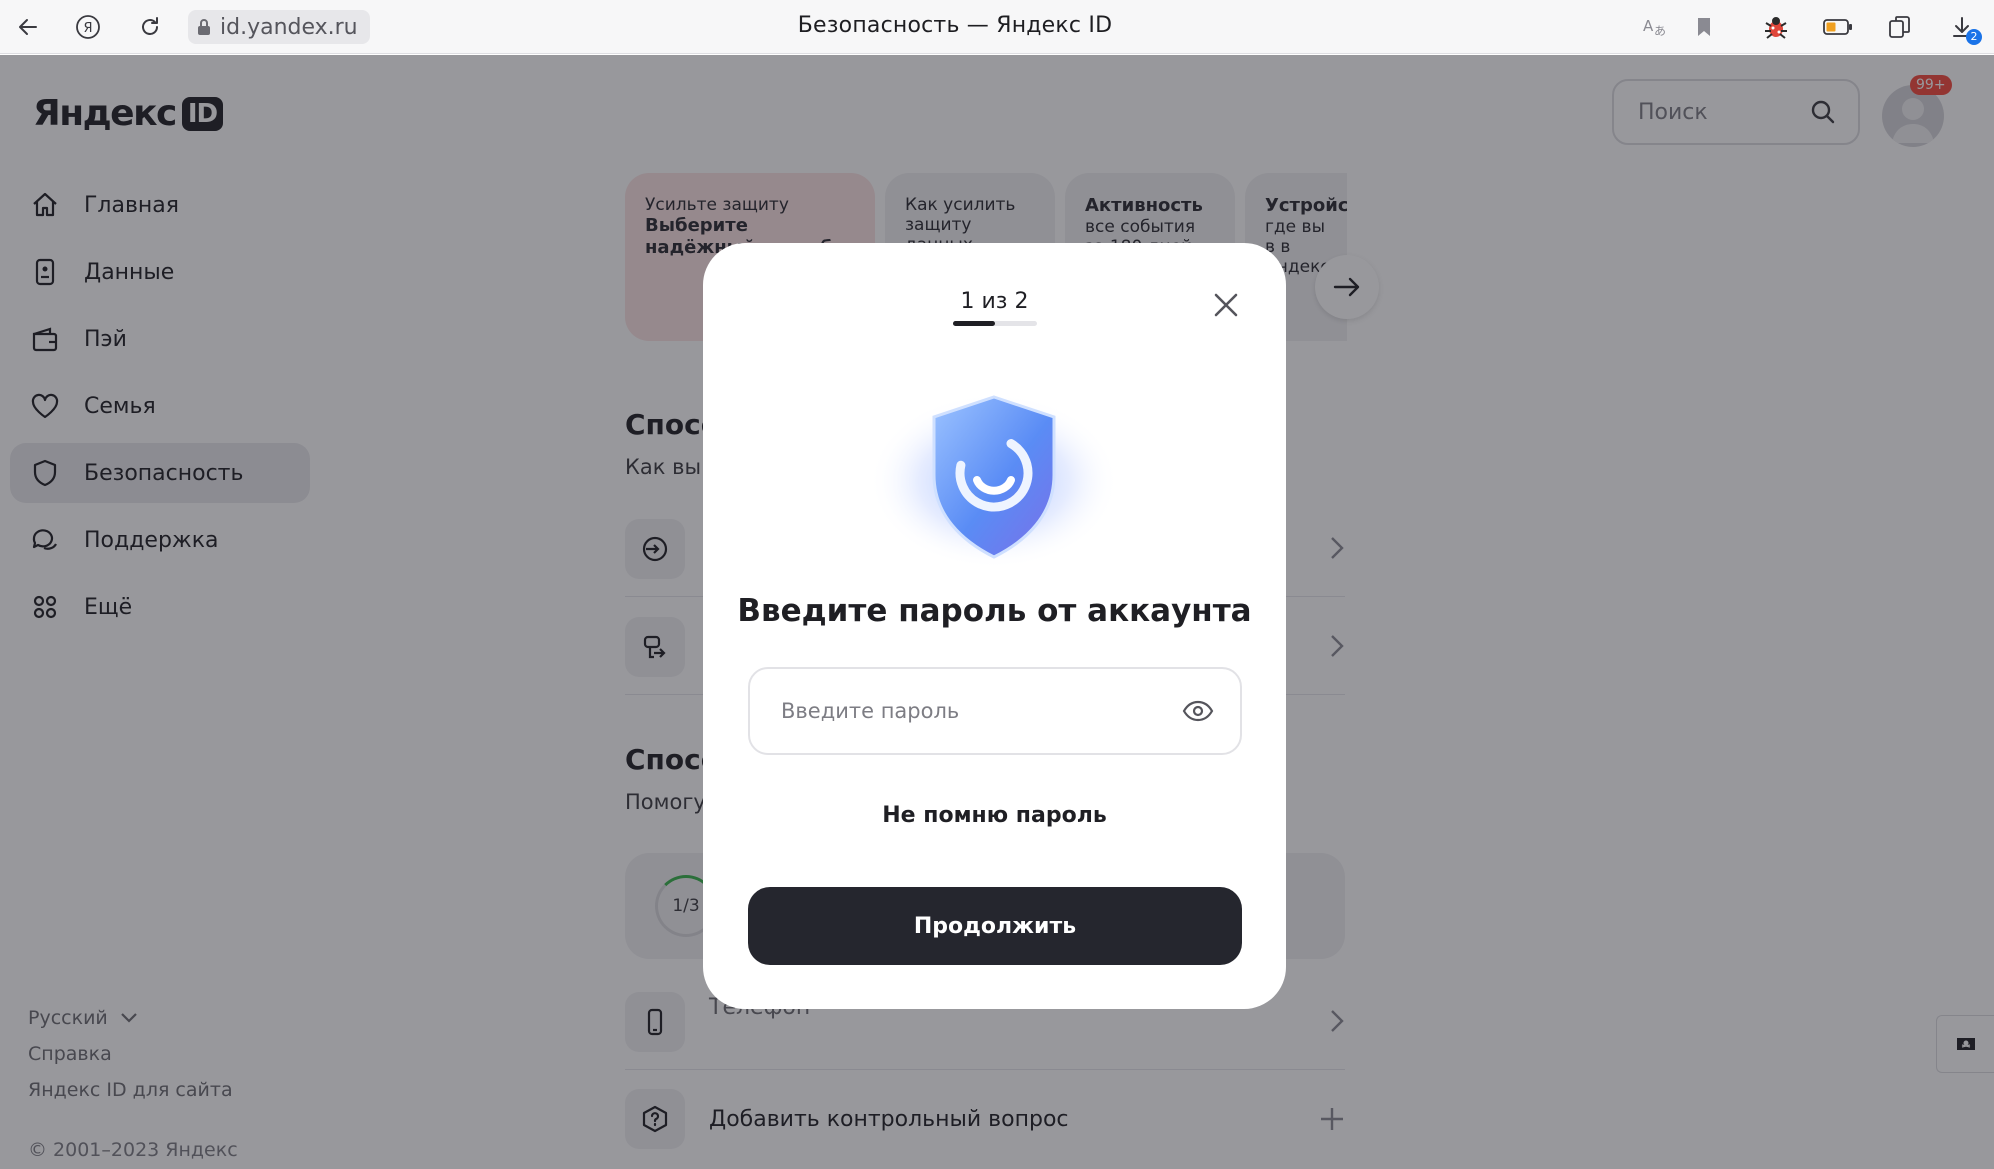 This screenshot has width=1994, height=1169. Describe the element at coordinates (994, 301) in the screenshot. I see `step-indicator: 1 из 2` at that location.